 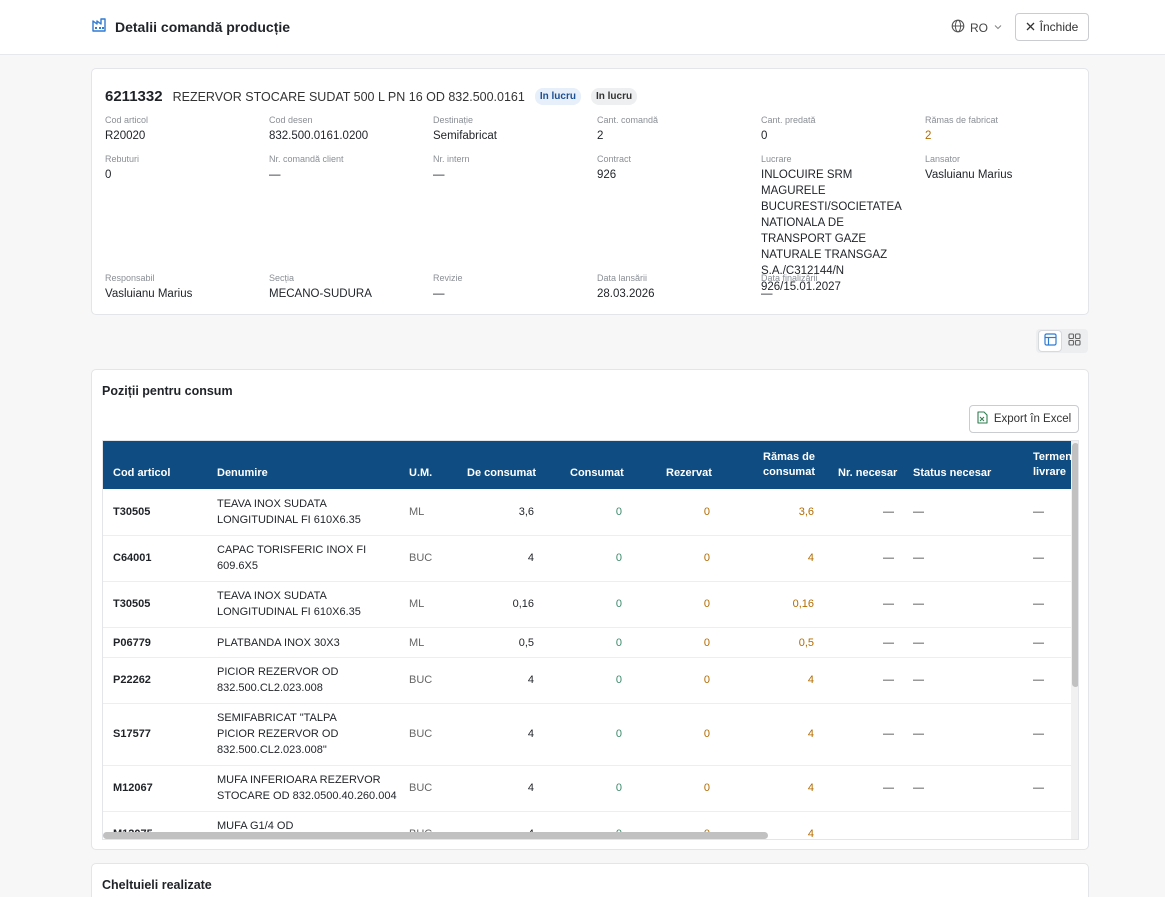 I want to click on factory-icon, so click(x=99, y=26).